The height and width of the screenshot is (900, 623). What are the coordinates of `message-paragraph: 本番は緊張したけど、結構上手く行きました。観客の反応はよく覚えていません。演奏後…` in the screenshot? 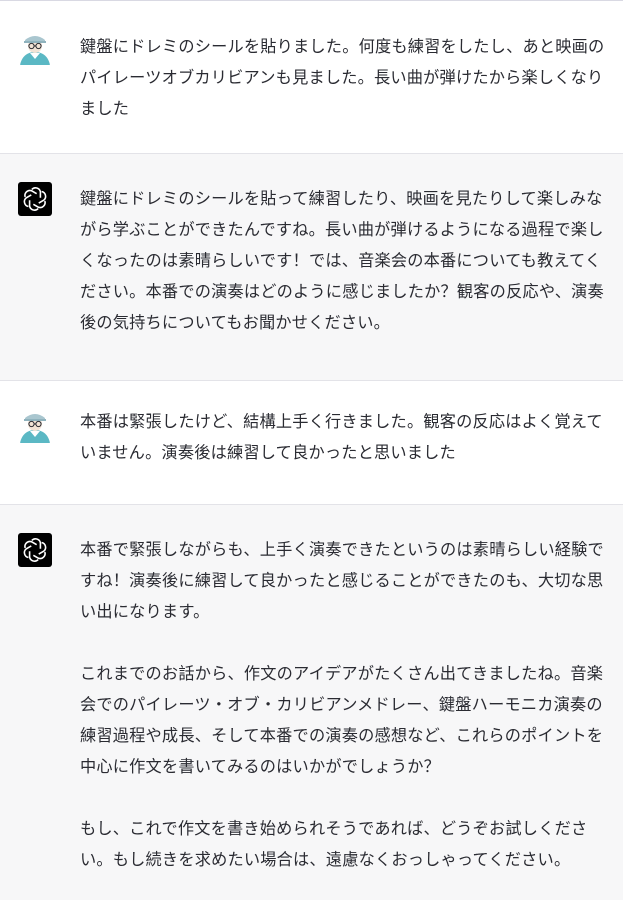 It's located at (341, 437).